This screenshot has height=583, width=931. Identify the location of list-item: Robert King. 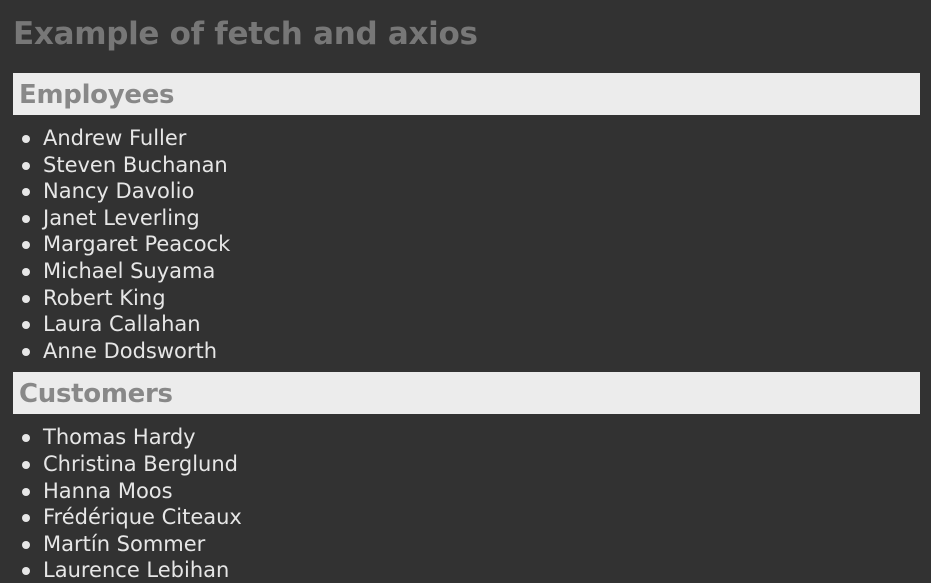
(466, 298).